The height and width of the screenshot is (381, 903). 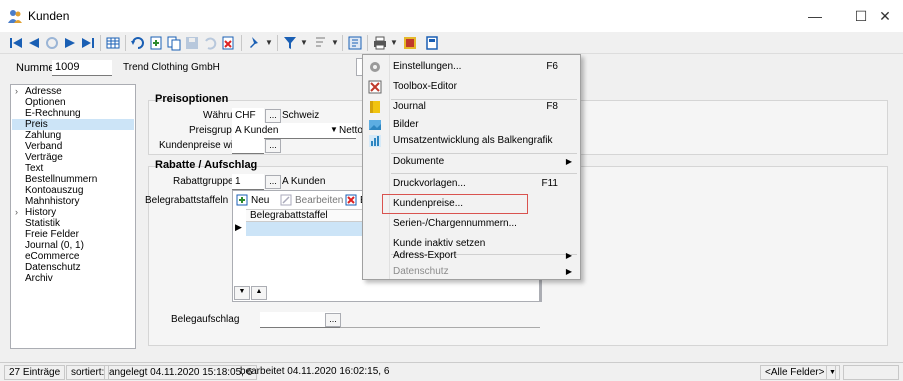 What do you see at coordinates (471, 272) in the screenshot?
I see `menu-item-datenschutz: Datenschutz ▶` at bounding box center [471, 272].